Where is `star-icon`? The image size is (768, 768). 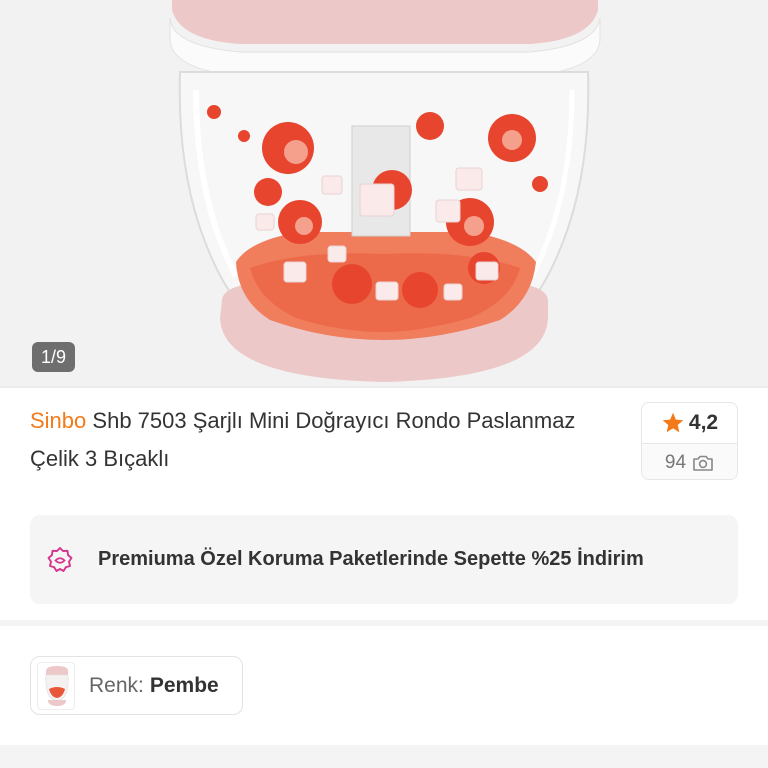
star-icon is located at coordinates (673, 422).